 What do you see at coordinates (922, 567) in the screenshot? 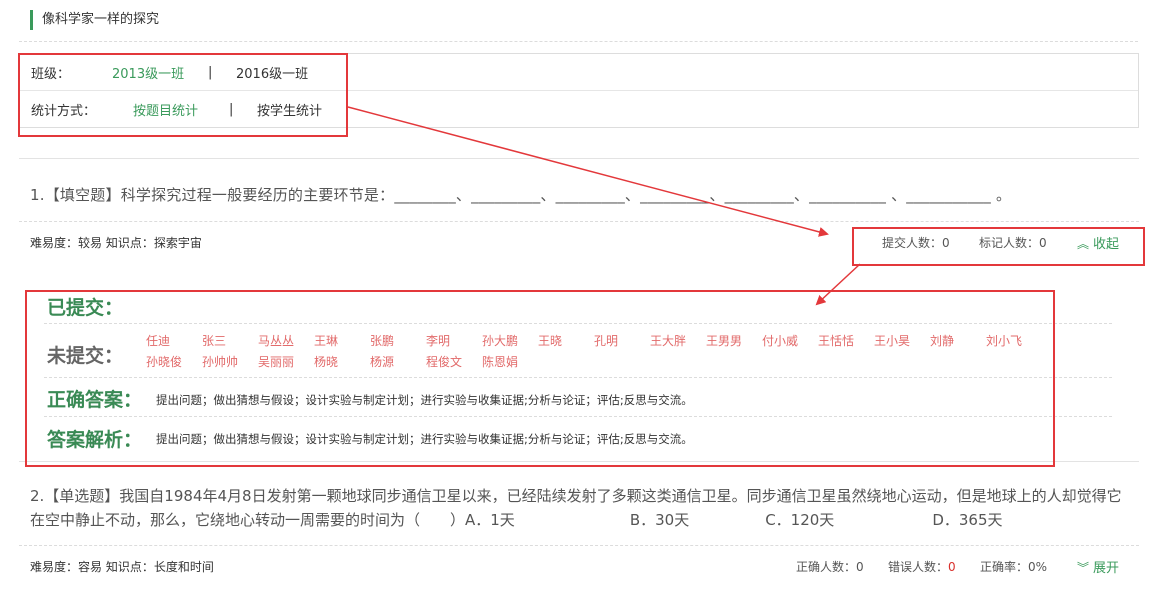
I see `wrong-count: 错误人数：0` at bounding box center [922, 567].